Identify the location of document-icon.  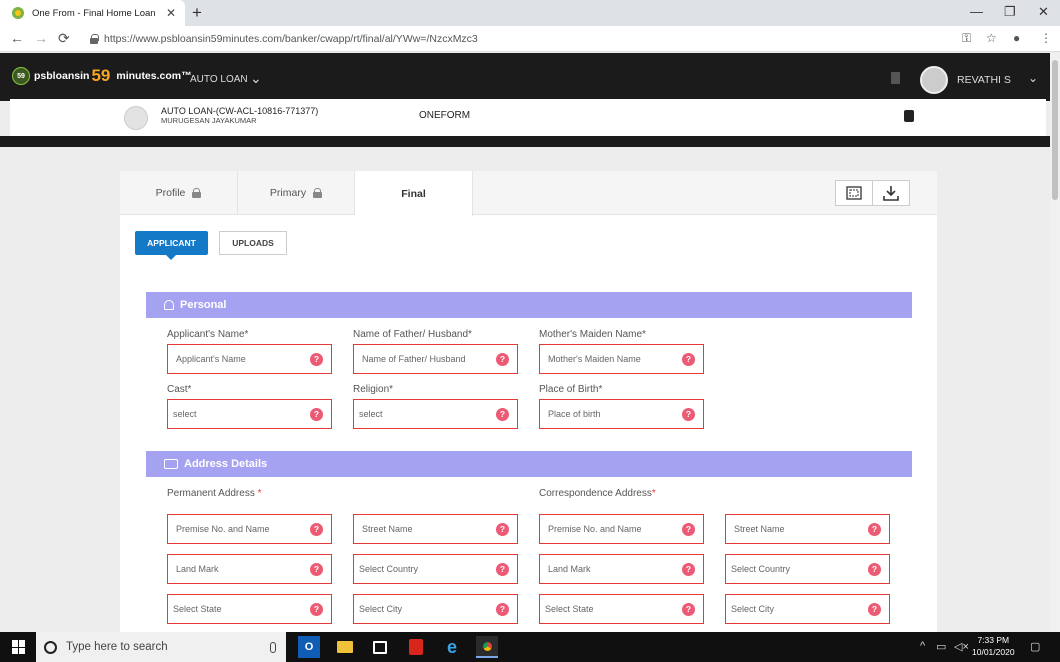
(909, 116).